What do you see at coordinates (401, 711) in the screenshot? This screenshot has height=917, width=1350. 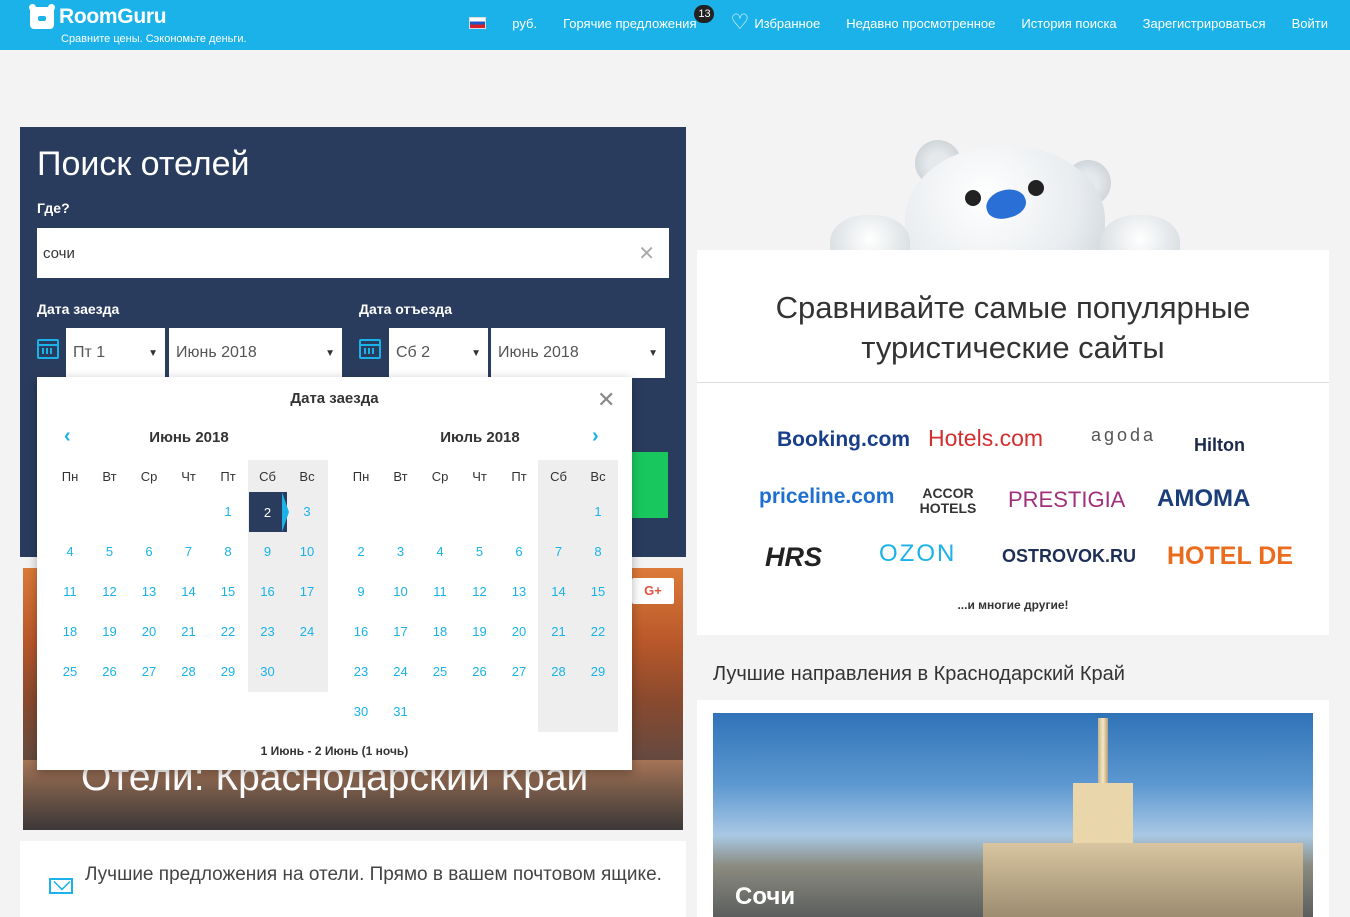 I see `july-day-31: 31` at bounding box center [401, 711].